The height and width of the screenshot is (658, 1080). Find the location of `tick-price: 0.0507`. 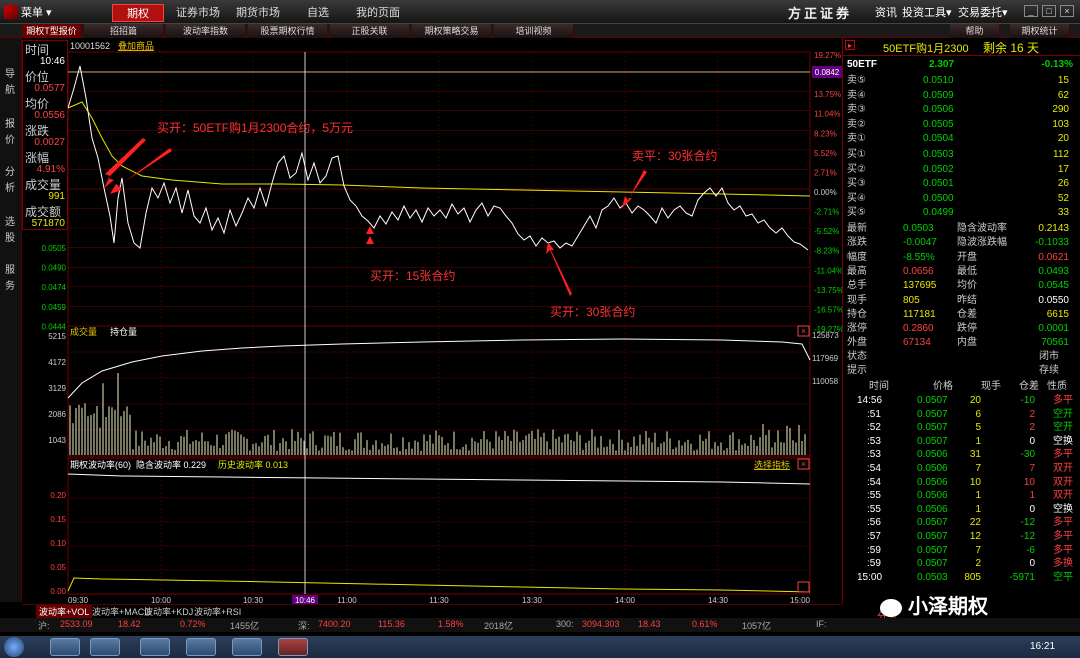

tick-price: 0.0507 is located at coordinates (932, 550).